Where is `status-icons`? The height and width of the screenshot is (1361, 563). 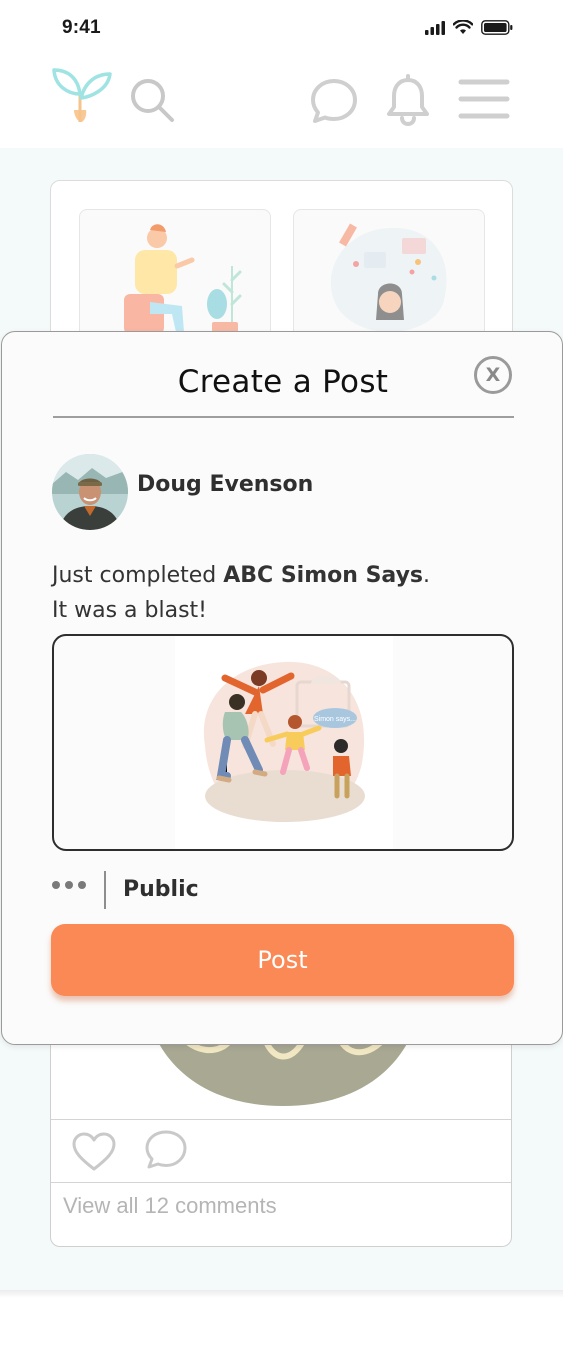 status-icons is located at coordinates (469, 27).